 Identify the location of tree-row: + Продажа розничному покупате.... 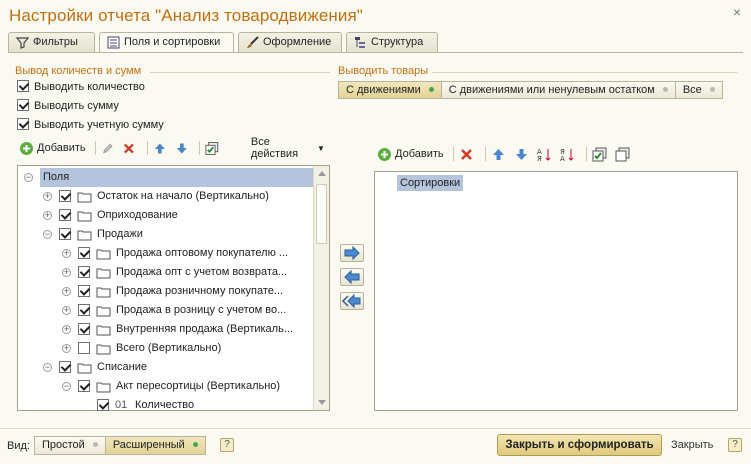
(165, 291).